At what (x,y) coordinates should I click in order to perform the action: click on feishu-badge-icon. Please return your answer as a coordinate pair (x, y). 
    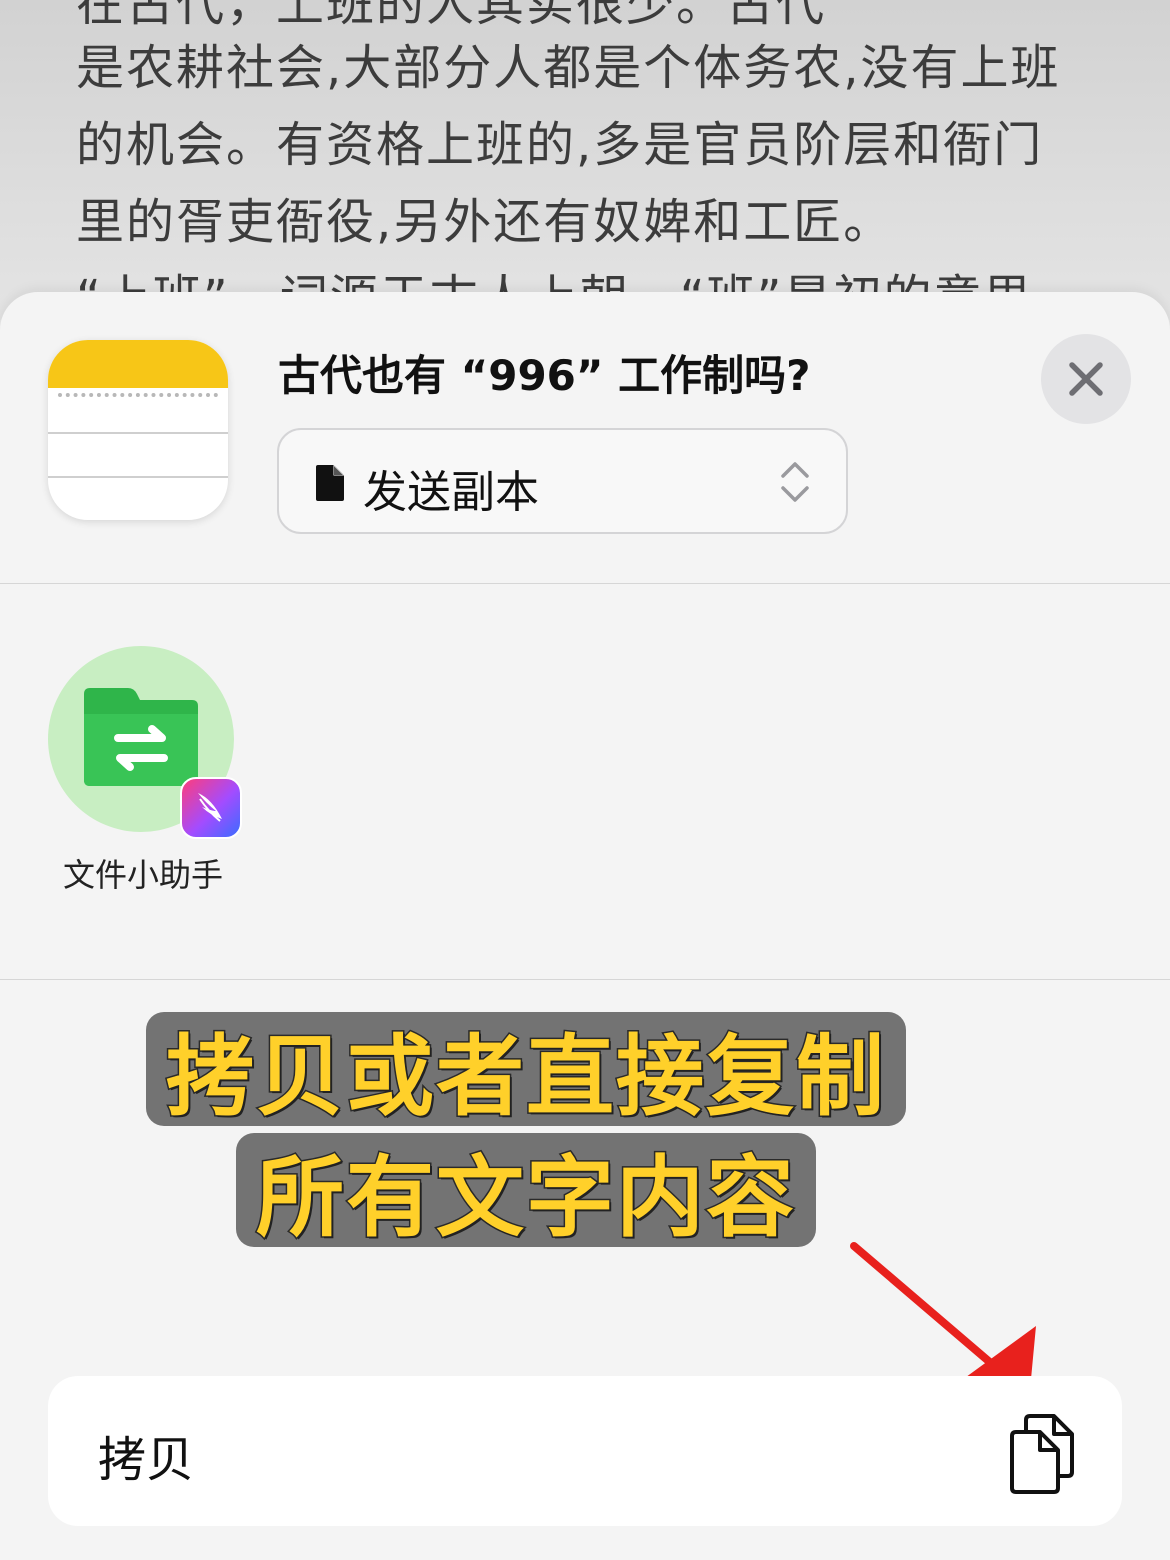
    Looking at the image, I should click on (211, 808).